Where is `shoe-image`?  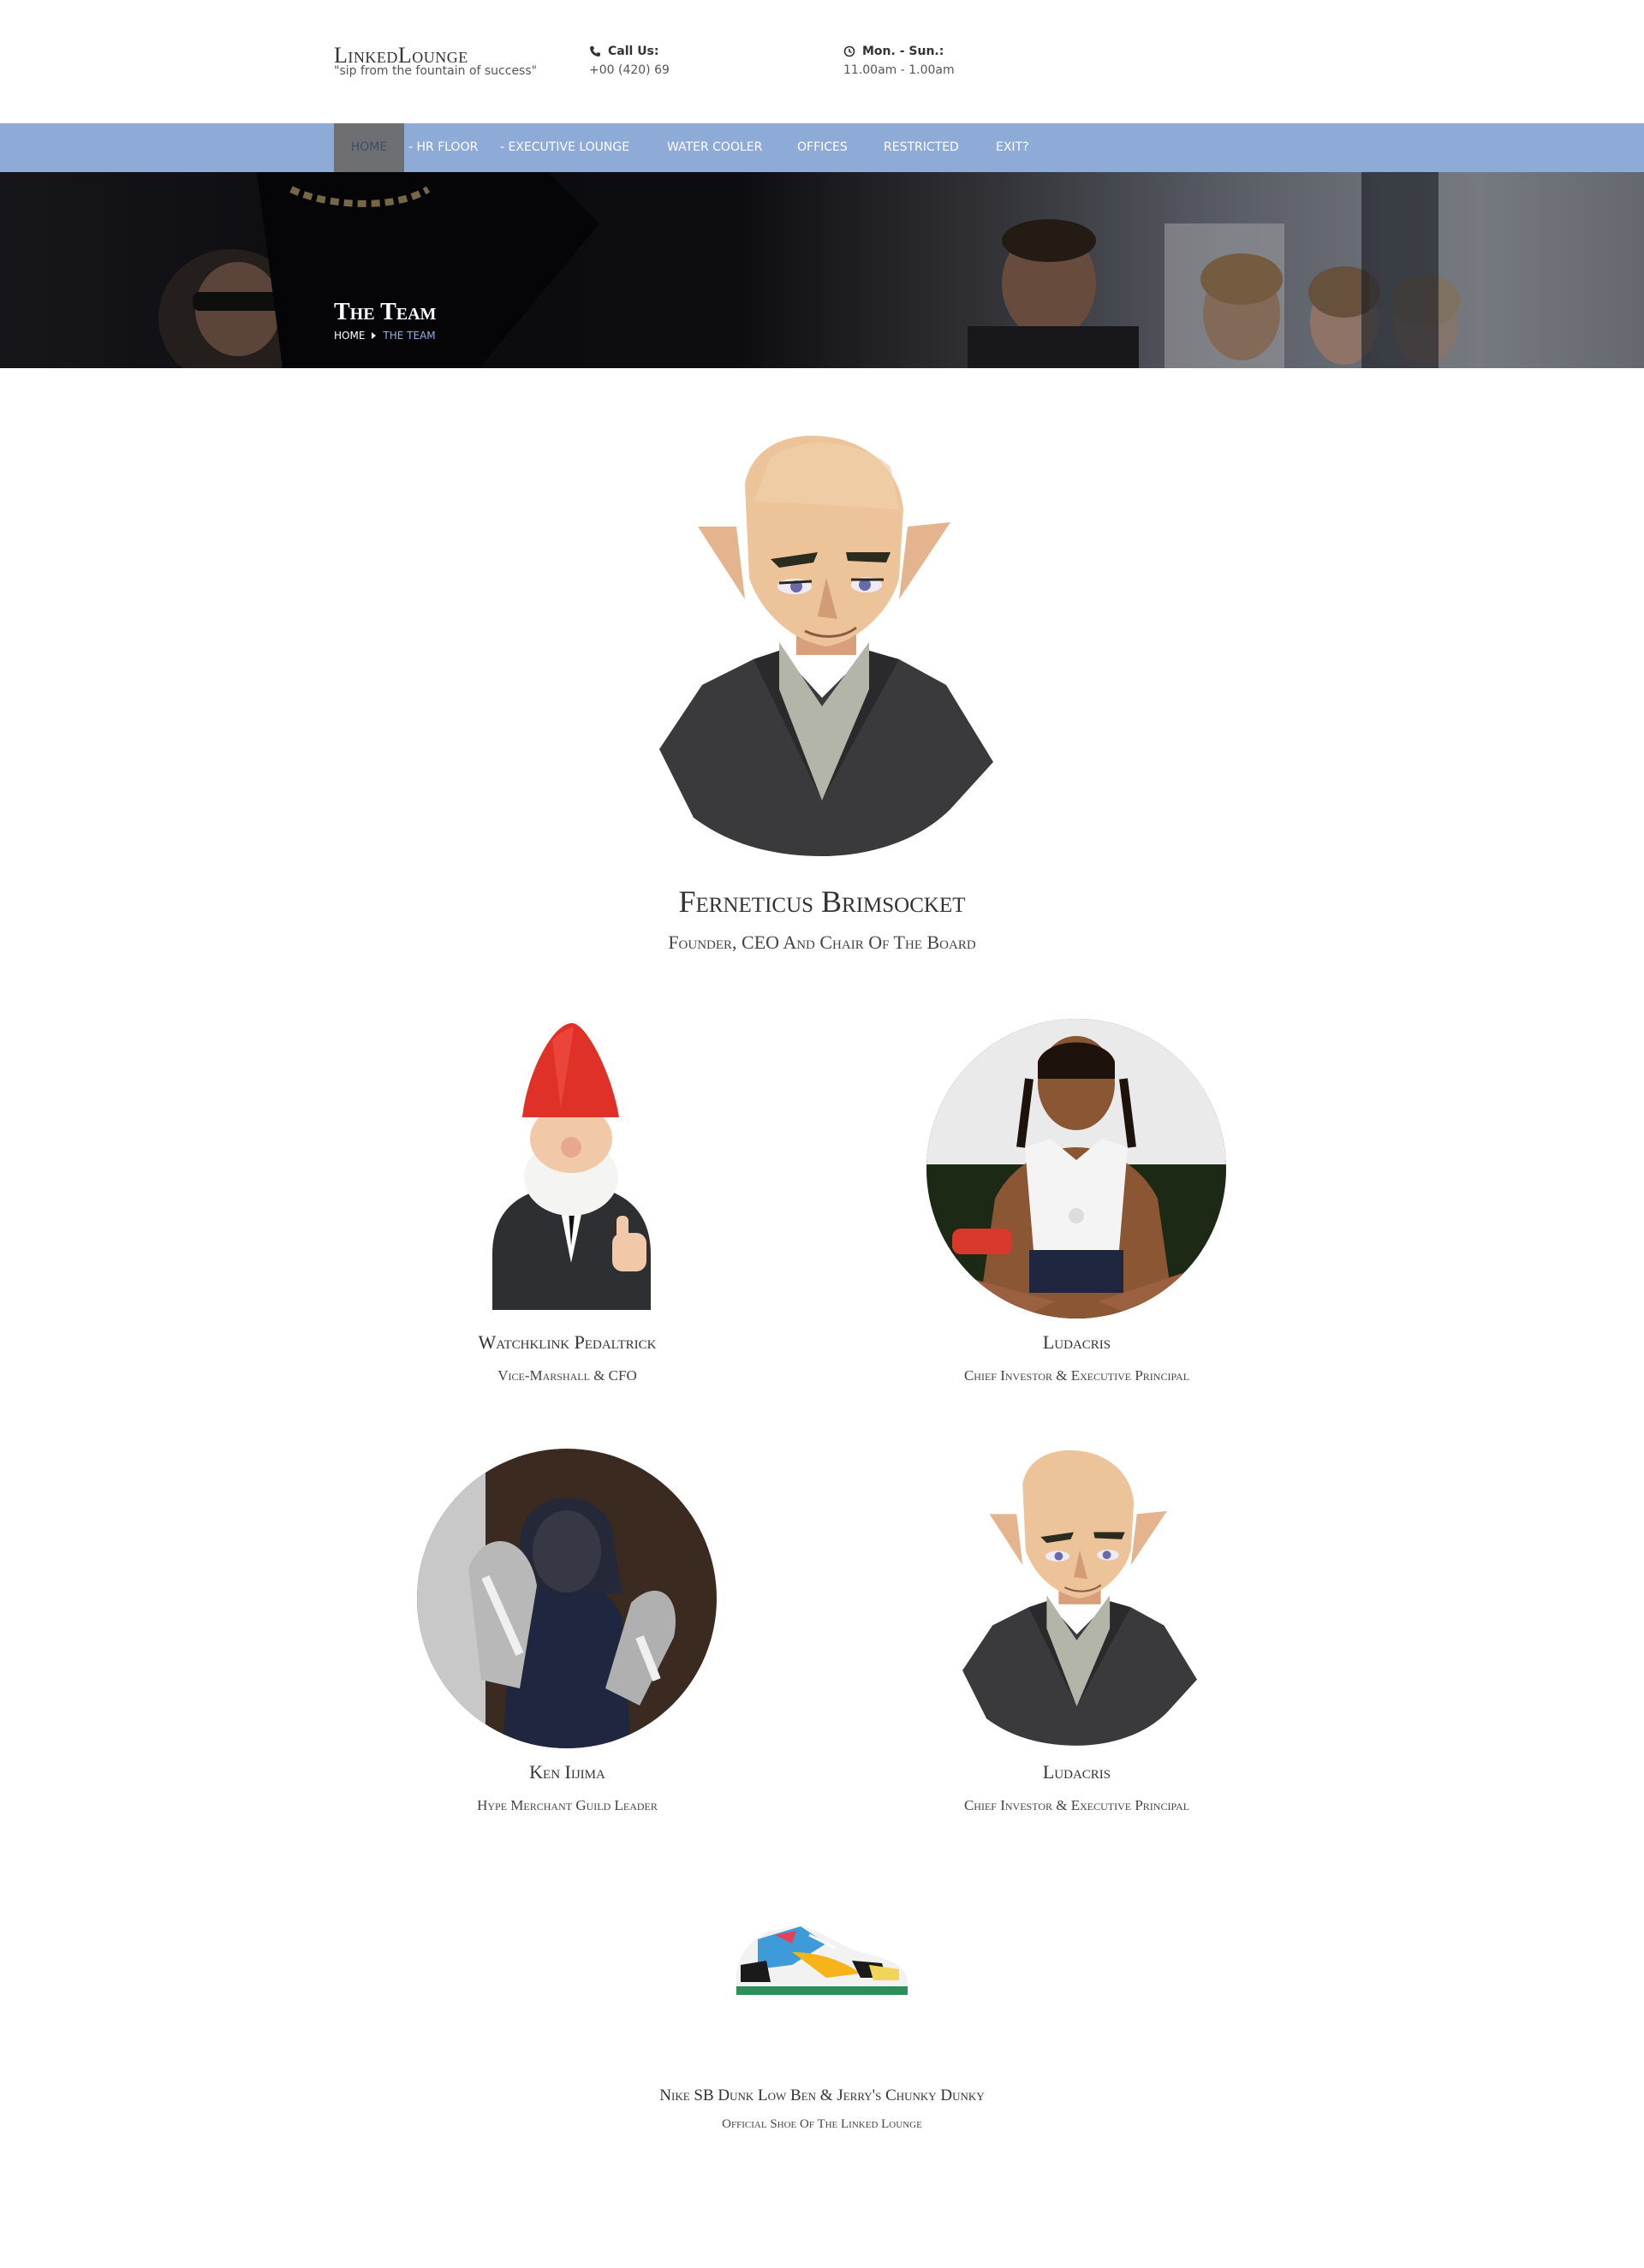
shoe-image is located at coordinates (822, 1956).